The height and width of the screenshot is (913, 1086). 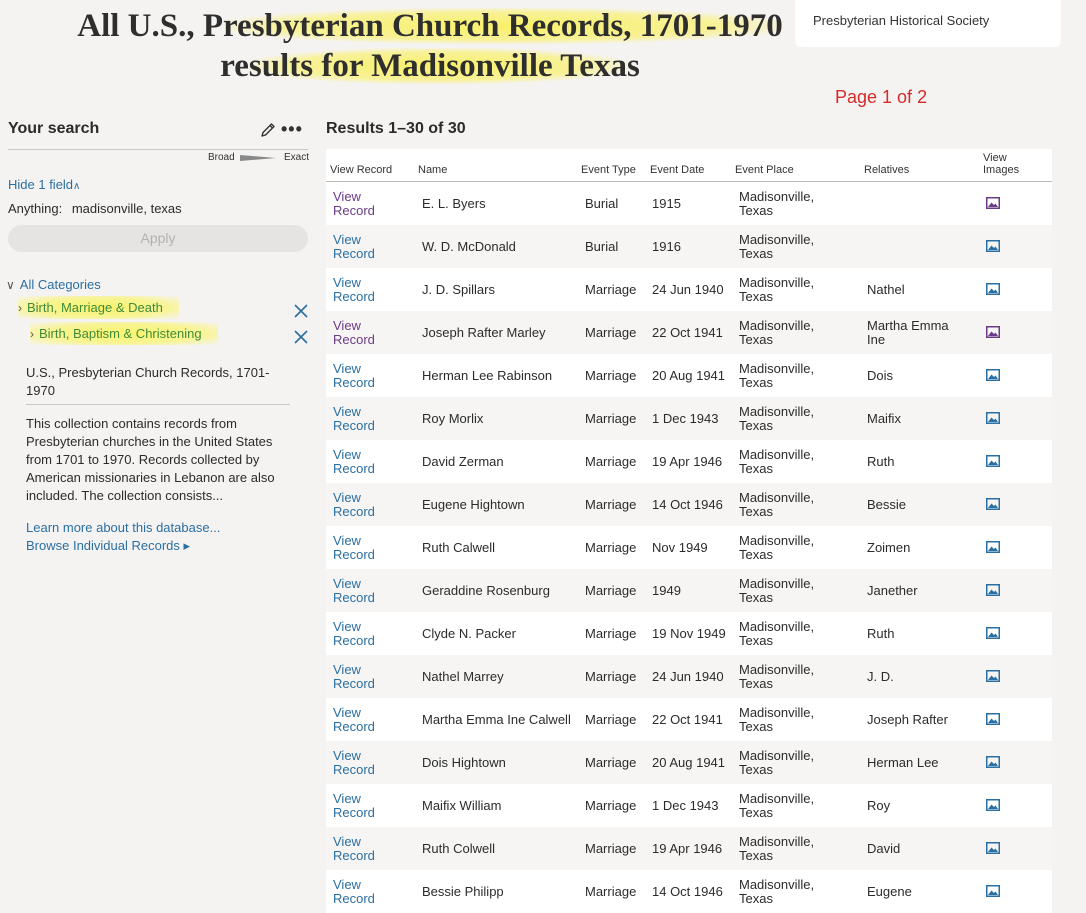 I want to click on hide-fields-link: Hide 1 field∧, so click(x=44, y=184).